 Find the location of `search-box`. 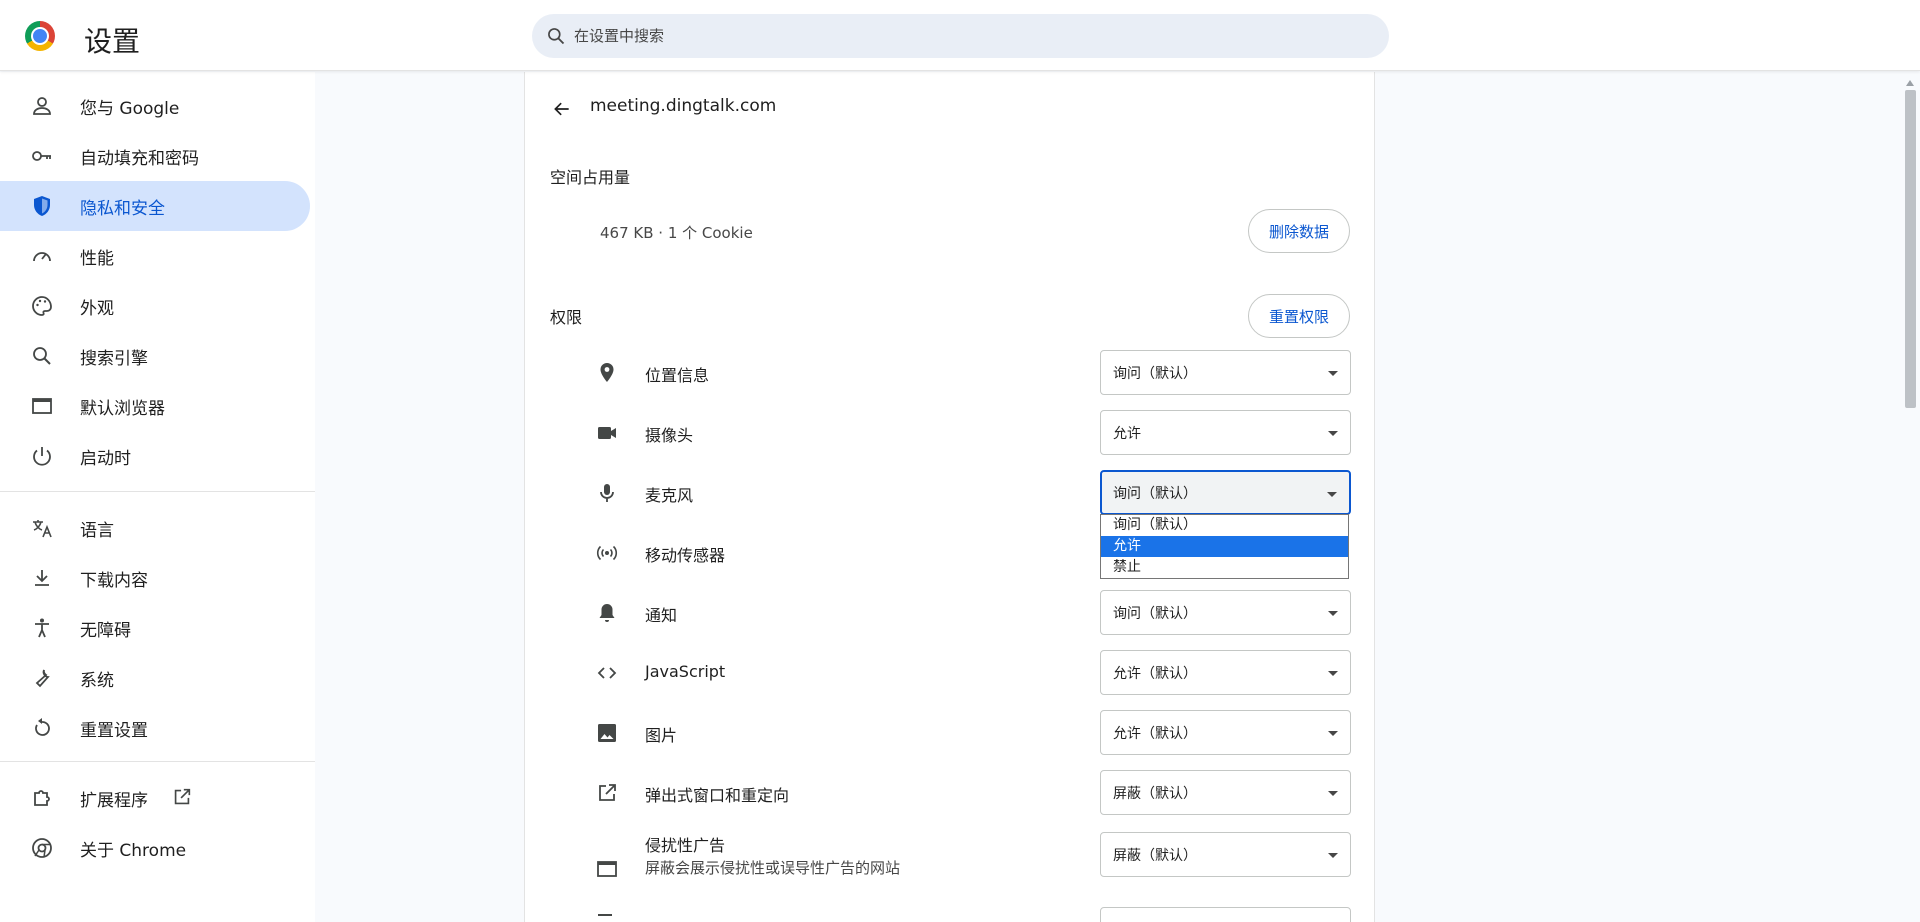

search-box is located at coordinates (960, 36).